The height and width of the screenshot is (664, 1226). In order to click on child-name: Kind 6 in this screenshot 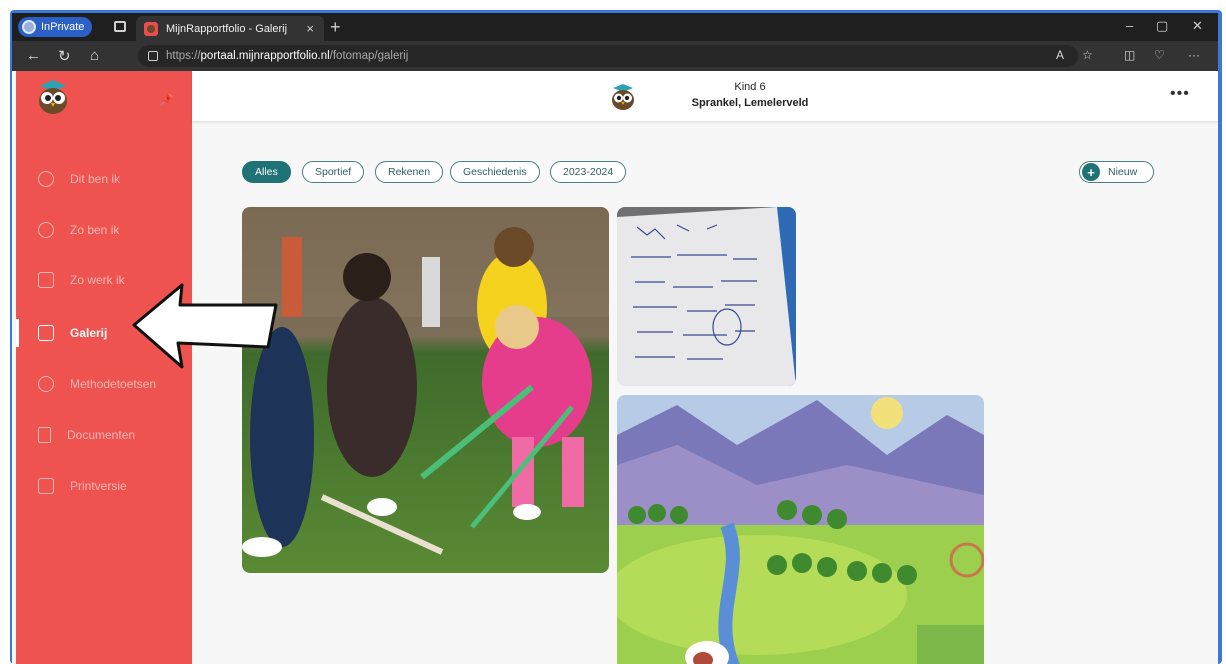, I will do `click(750, 87)`.